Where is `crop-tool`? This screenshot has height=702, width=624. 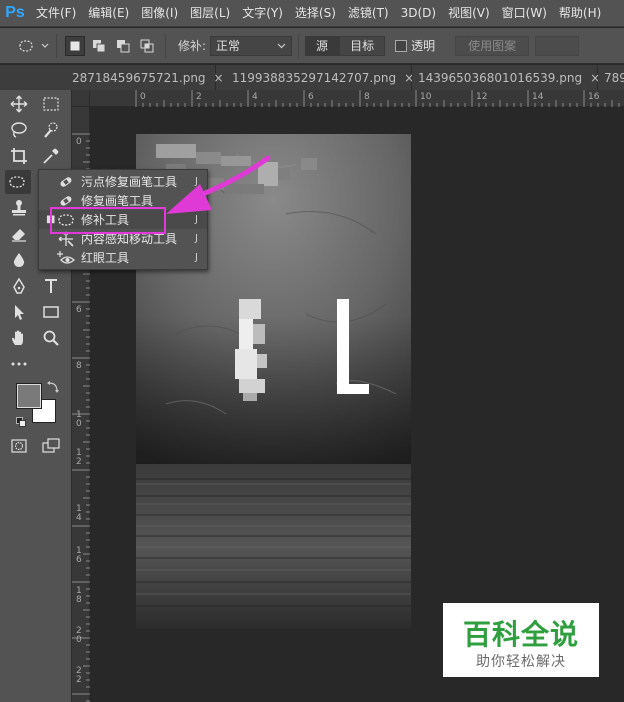 crop-tool is located at coordinates (19, 156).